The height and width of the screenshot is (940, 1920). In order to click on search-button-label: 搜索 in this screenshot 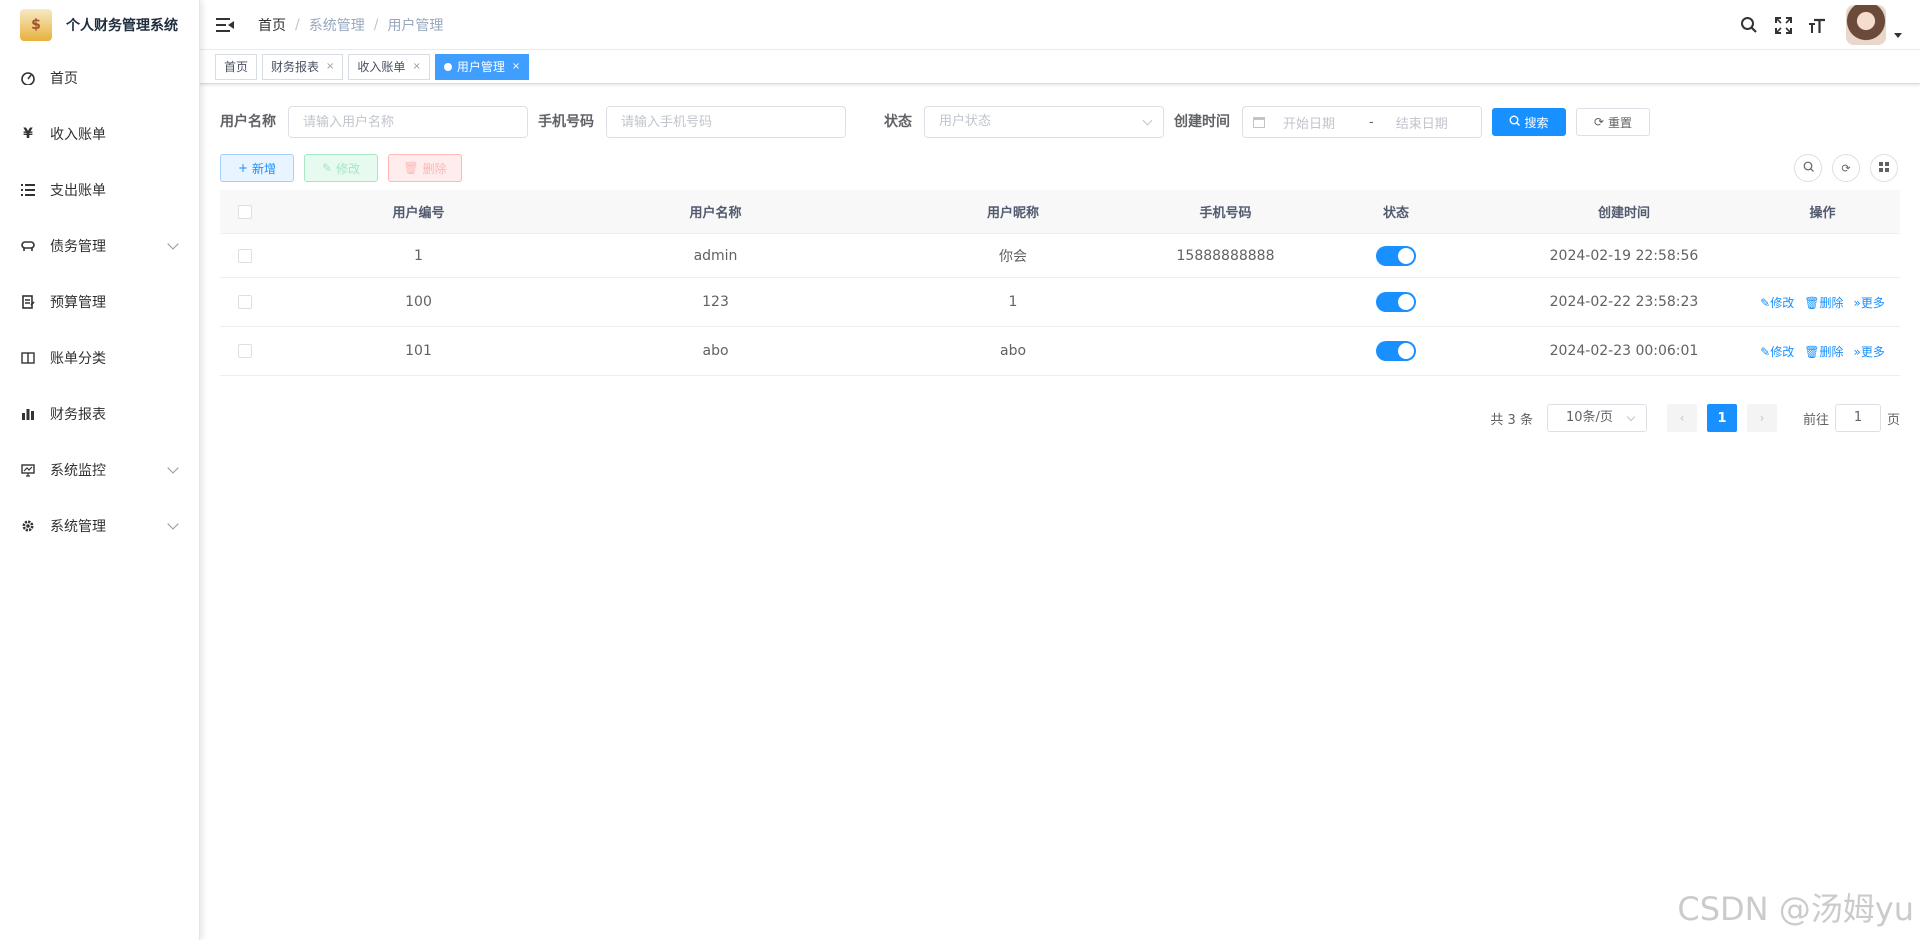, I will do `click(1536, 122)`.